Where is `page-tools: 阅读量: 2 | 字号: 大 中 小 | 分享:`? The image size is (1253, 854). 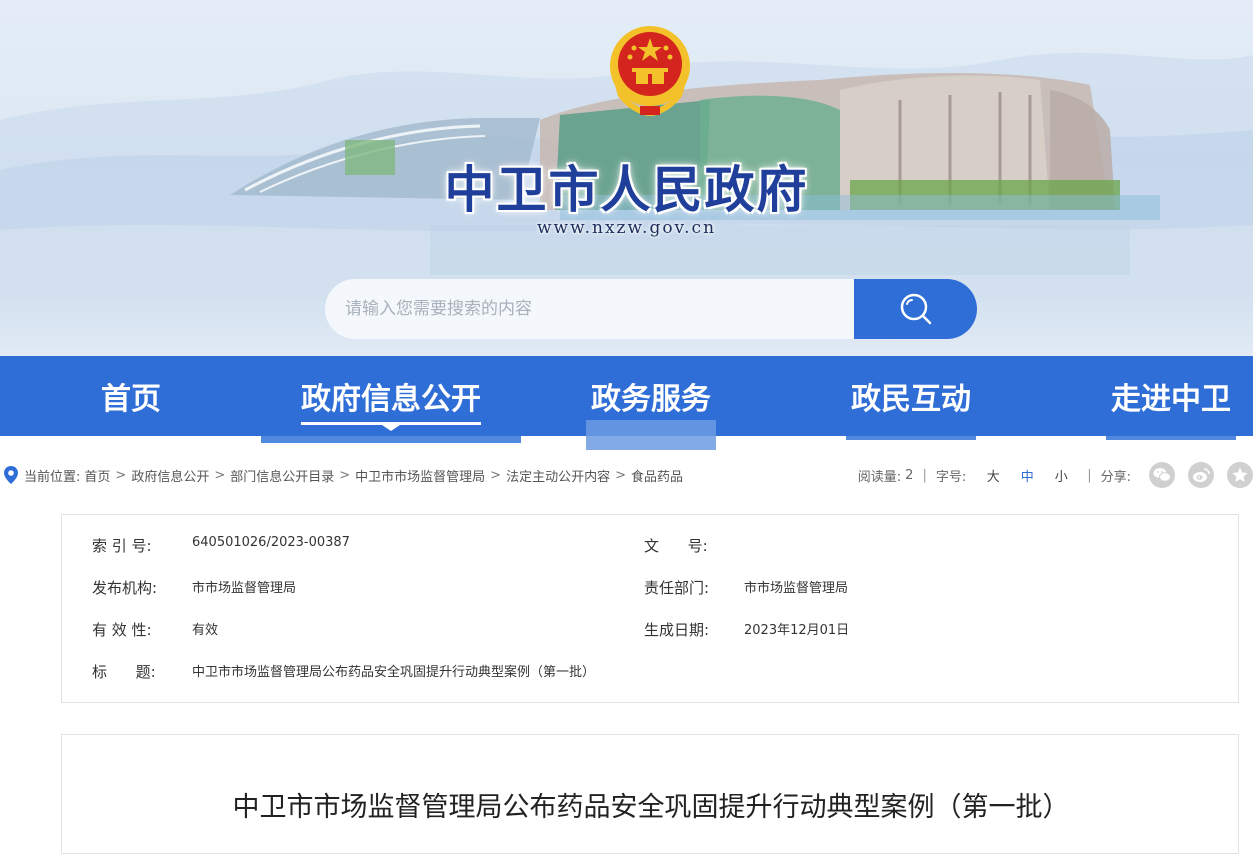
page-tools: 阅读量: 2 | 字号: 大 中 小 | 分享: is located at coordinates (1055, 475).